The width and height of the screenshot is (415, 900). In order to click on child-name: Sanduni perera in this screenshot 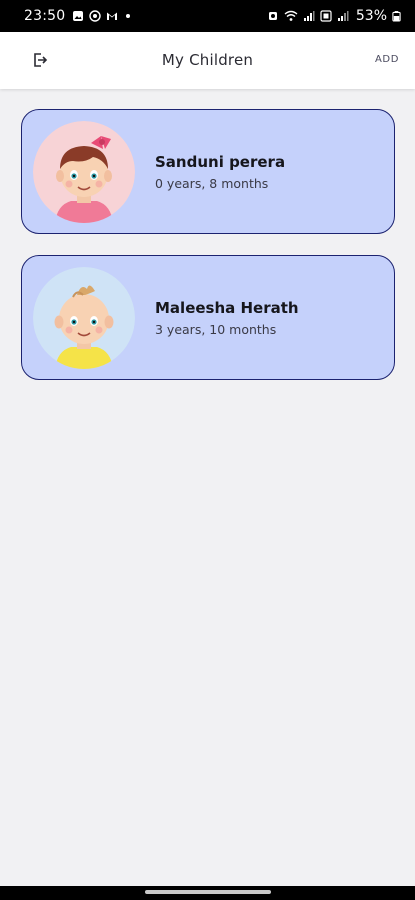, I will do `click(220, 162)`.